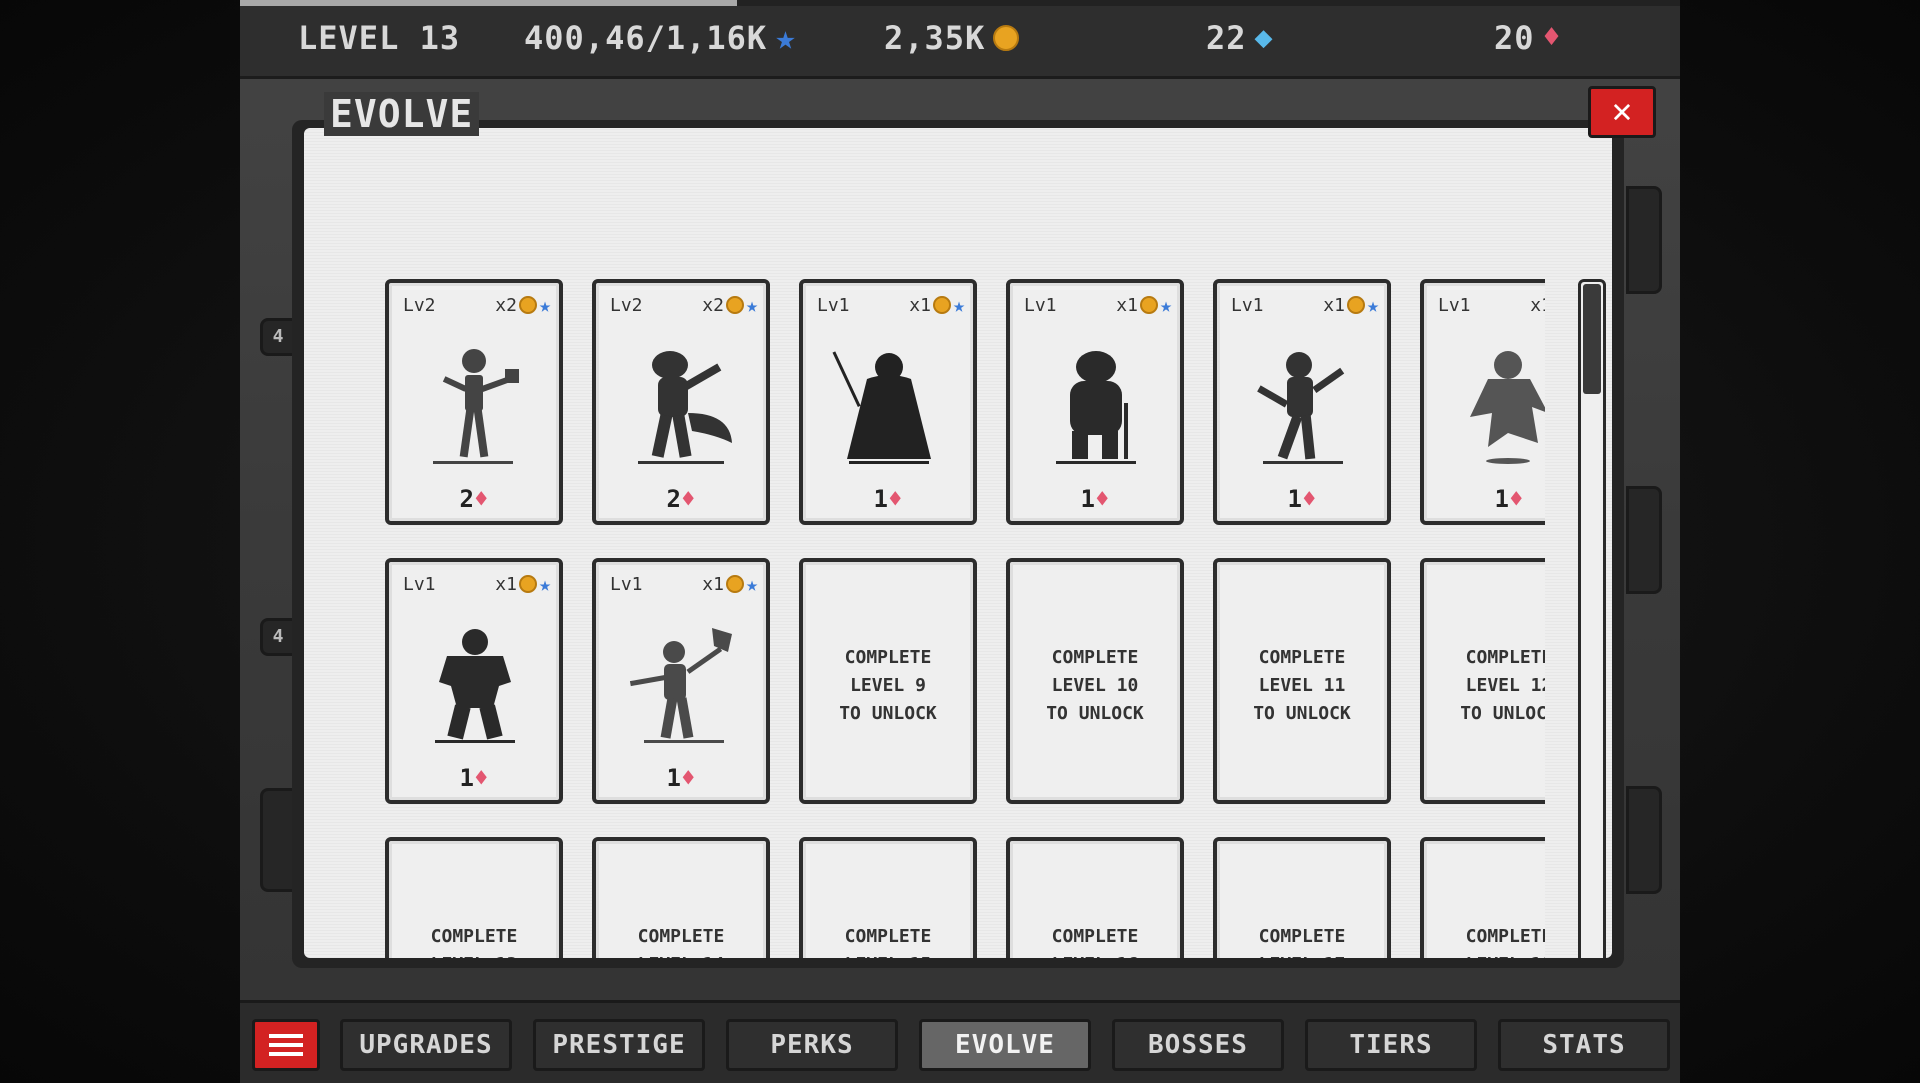 The image size is (1920, 1083). What do you see at coordinates (684, 305) in the screenshot?
I see `card-header: Lv2 x2 ★` at bounding box center [684, 305].